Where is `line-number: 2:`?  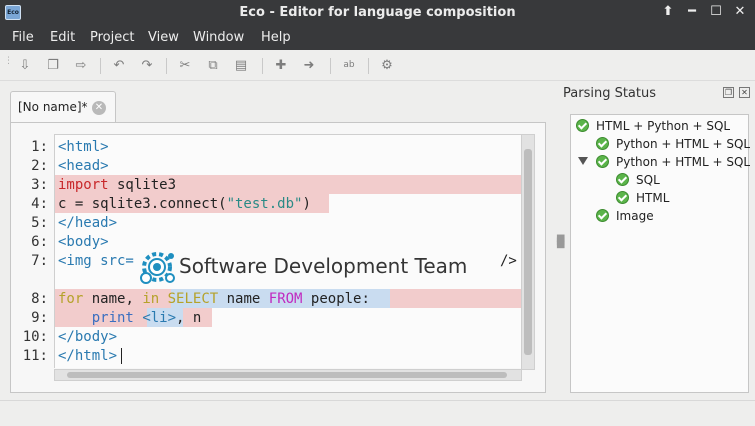 line-number: 2: is located at coordinates (39, 166).